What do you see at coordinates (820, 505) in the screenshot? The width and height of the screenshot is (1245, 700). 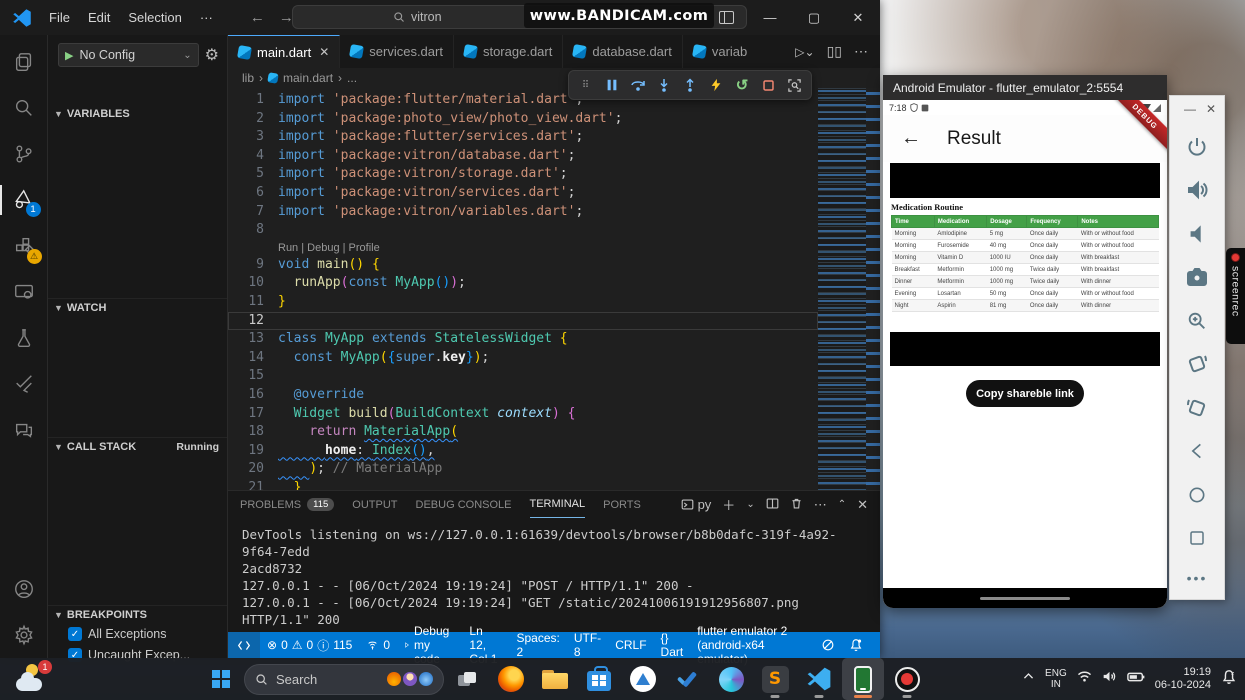 I see `panel-more-icon: ⋯` at bounding box center [820, 505].